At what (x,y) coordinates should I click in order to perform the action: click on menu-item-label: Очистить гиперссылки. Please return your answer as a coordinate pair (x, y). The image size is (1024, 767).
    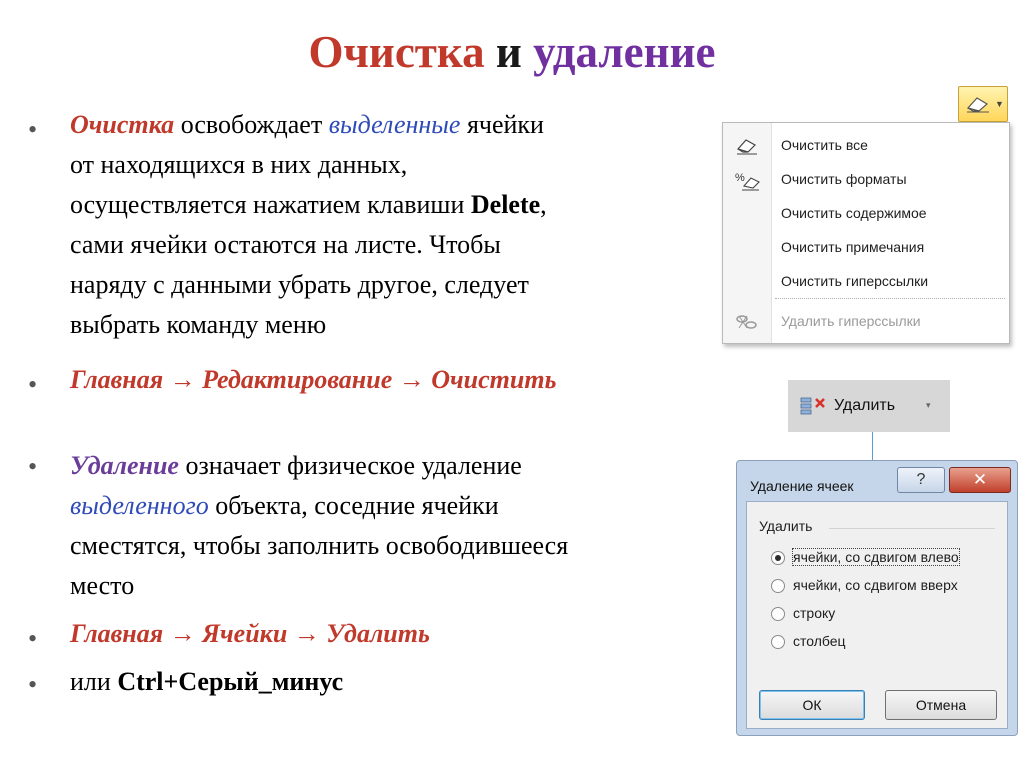
    Looking at the image, I should click on (855, 281).